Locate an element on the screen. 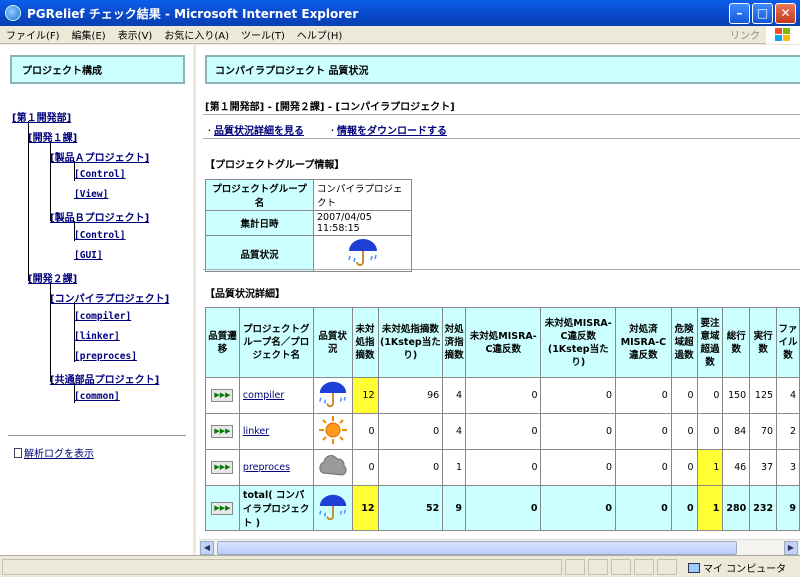  maximize-button: □ is located at coordinates (762, 13).